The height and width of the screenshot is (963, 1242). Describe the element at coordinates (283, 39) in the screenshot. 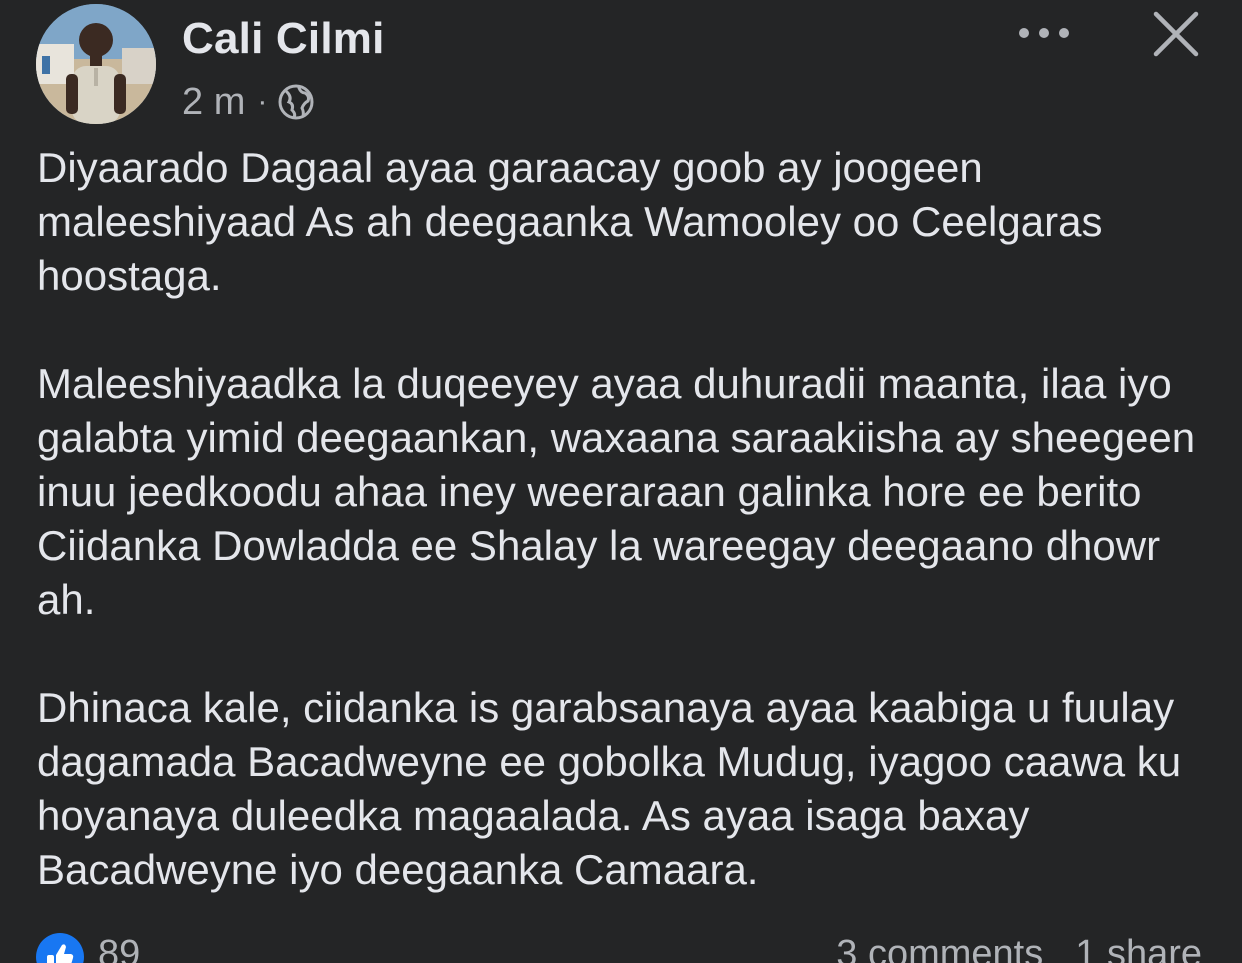

I see `author-name: Cali Cilmi` at that location.